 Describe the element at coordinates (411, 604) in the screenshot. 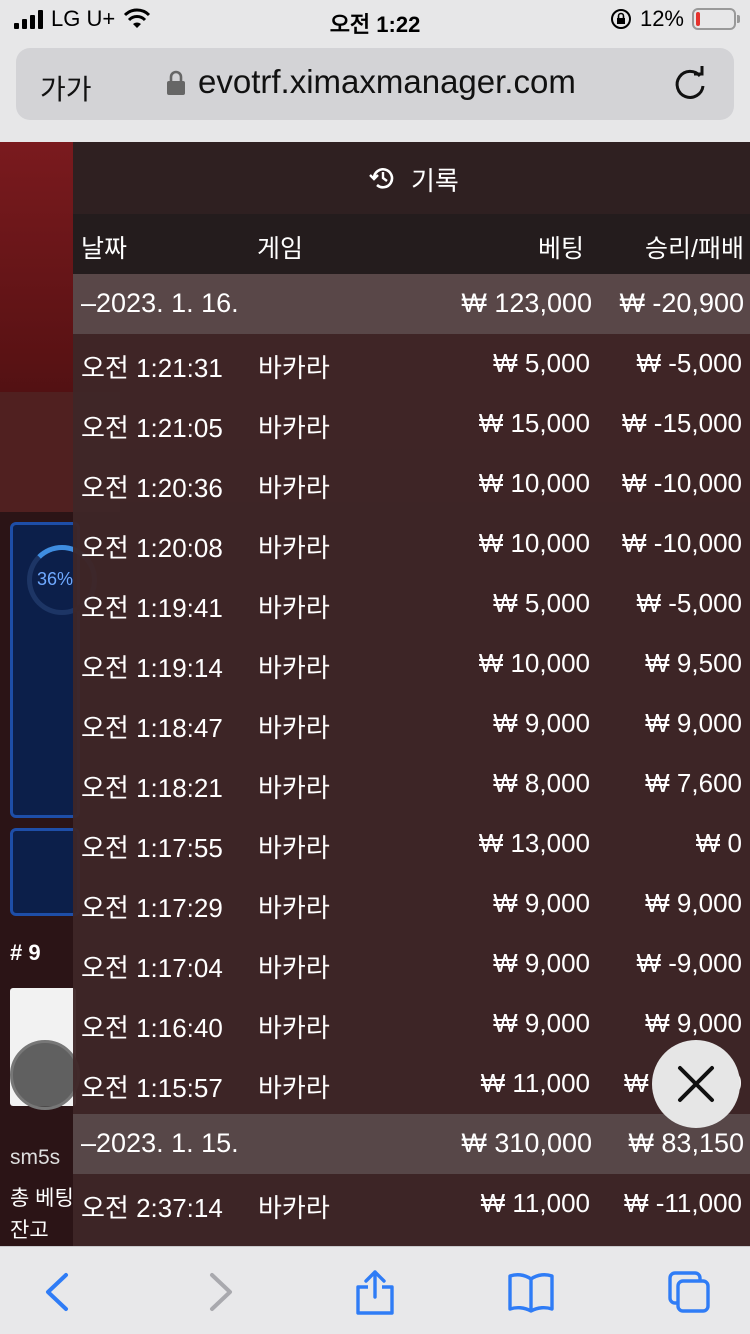

I see `history-row: 오전 1:19:41 바카라 ₩ 5,000 ₩ -5,000` at that location.